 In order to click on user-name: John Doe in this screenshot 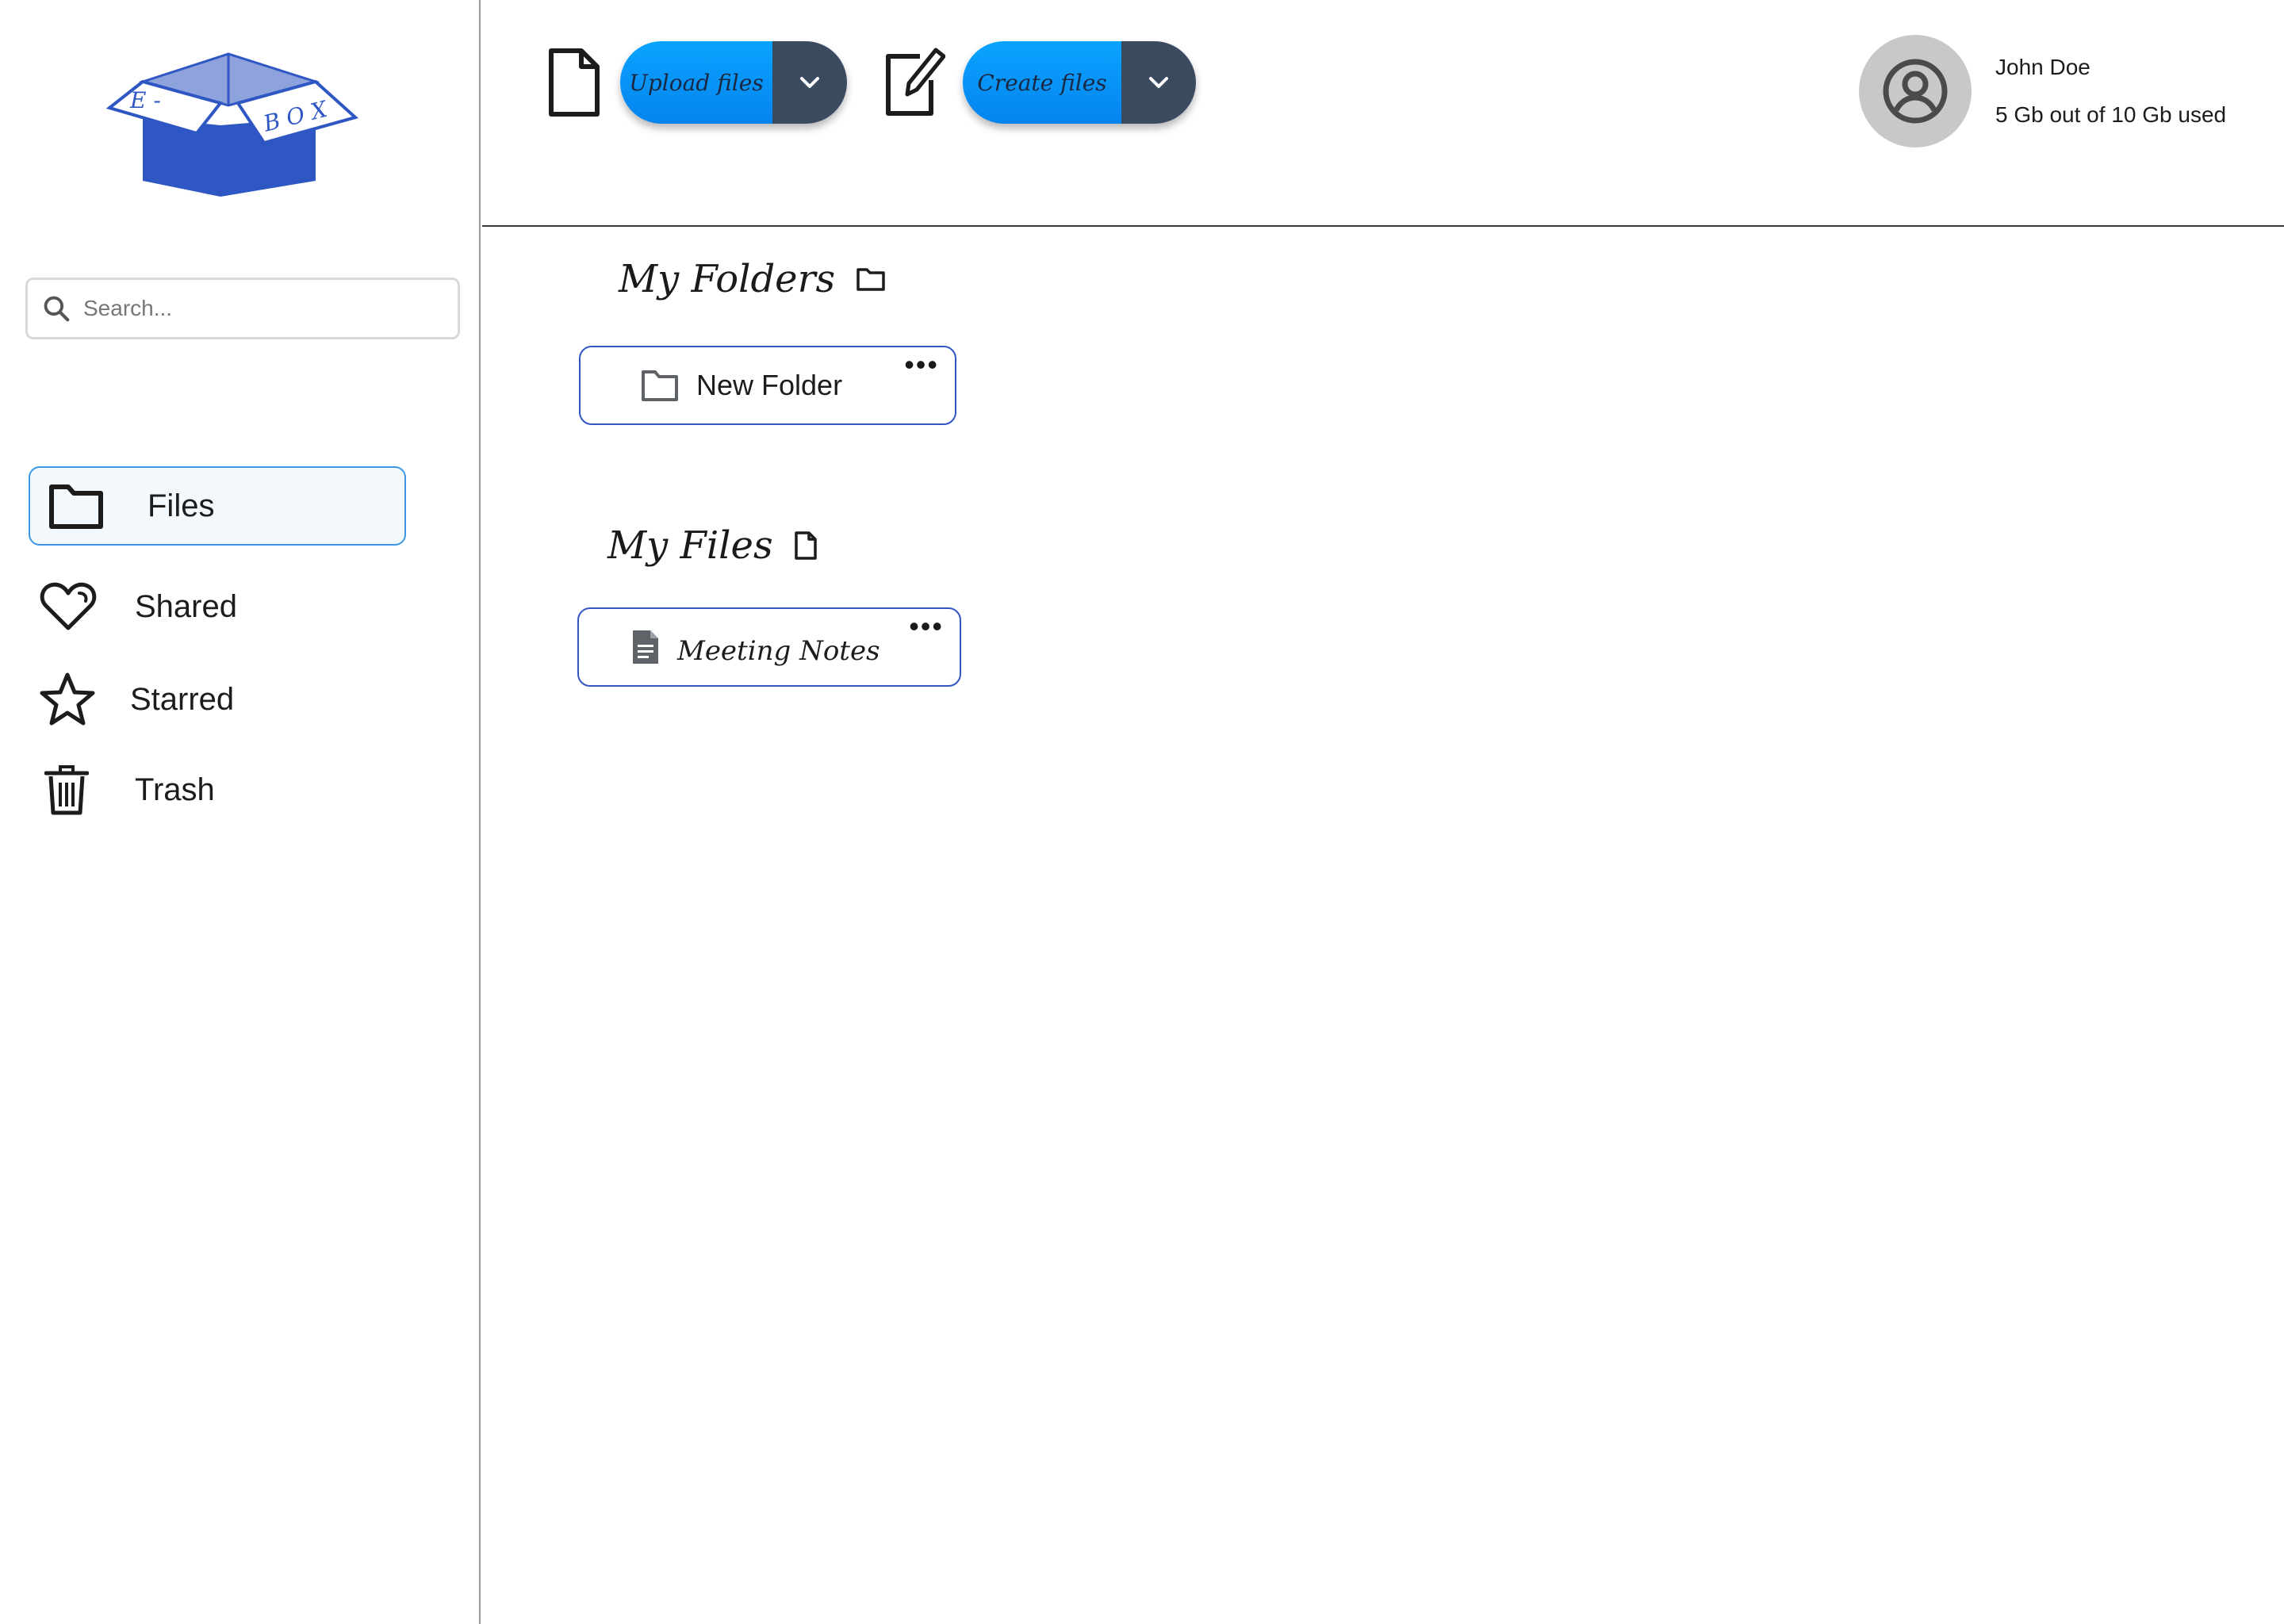, I will do `click(2042, 67)`.